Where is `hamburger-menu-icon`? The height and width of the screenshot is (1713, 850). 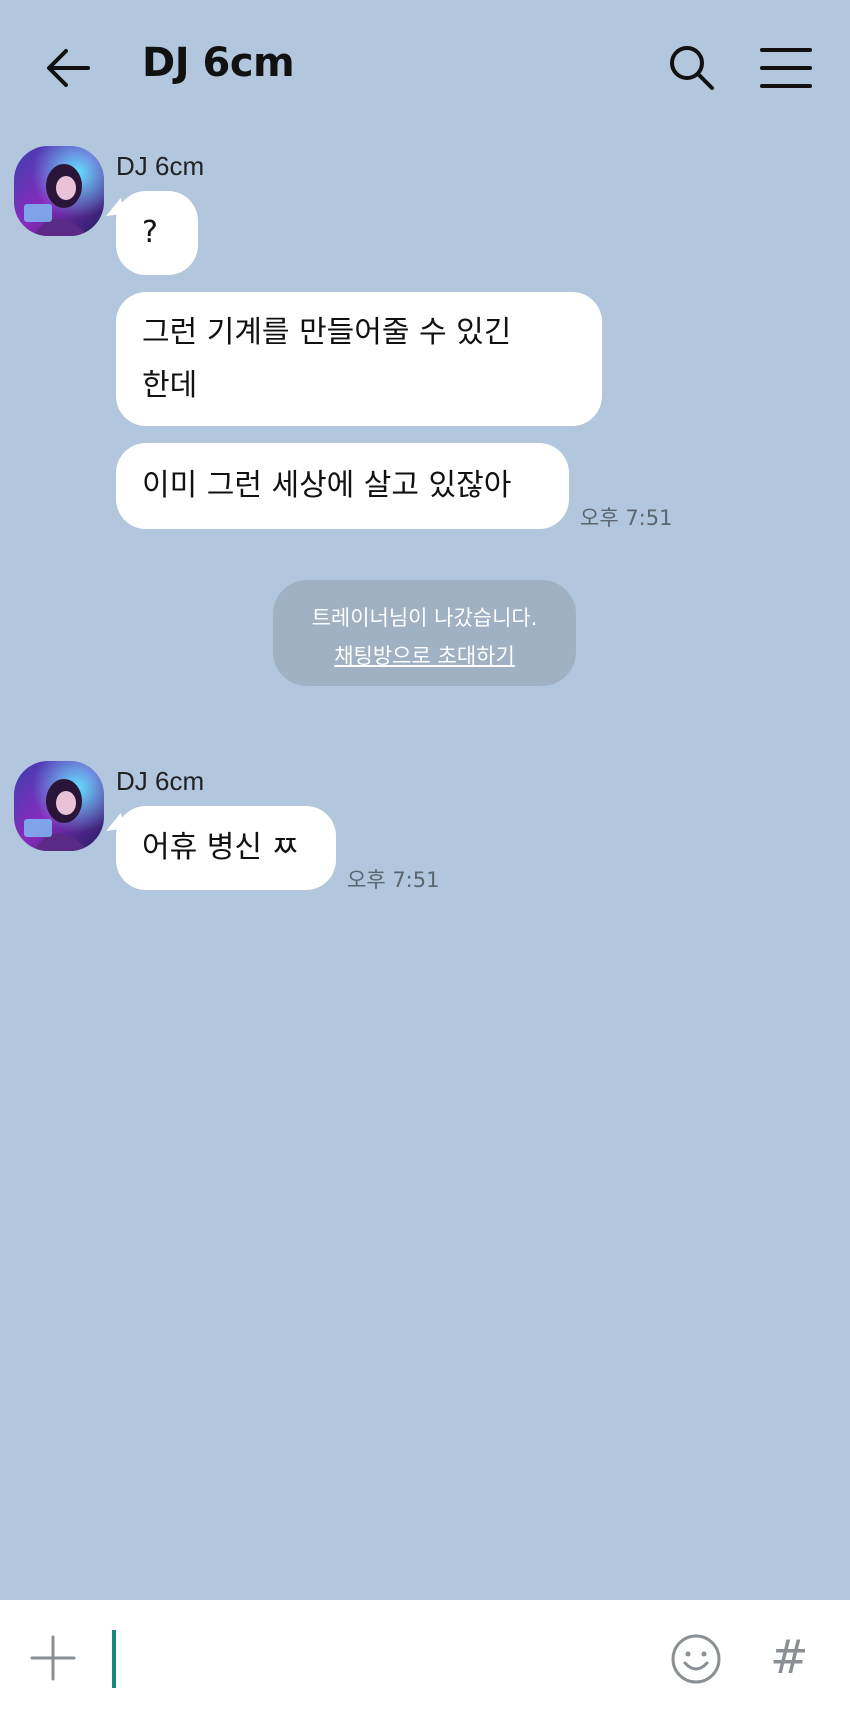
hamburger-menu-icon is located at coordinates (786, 68).